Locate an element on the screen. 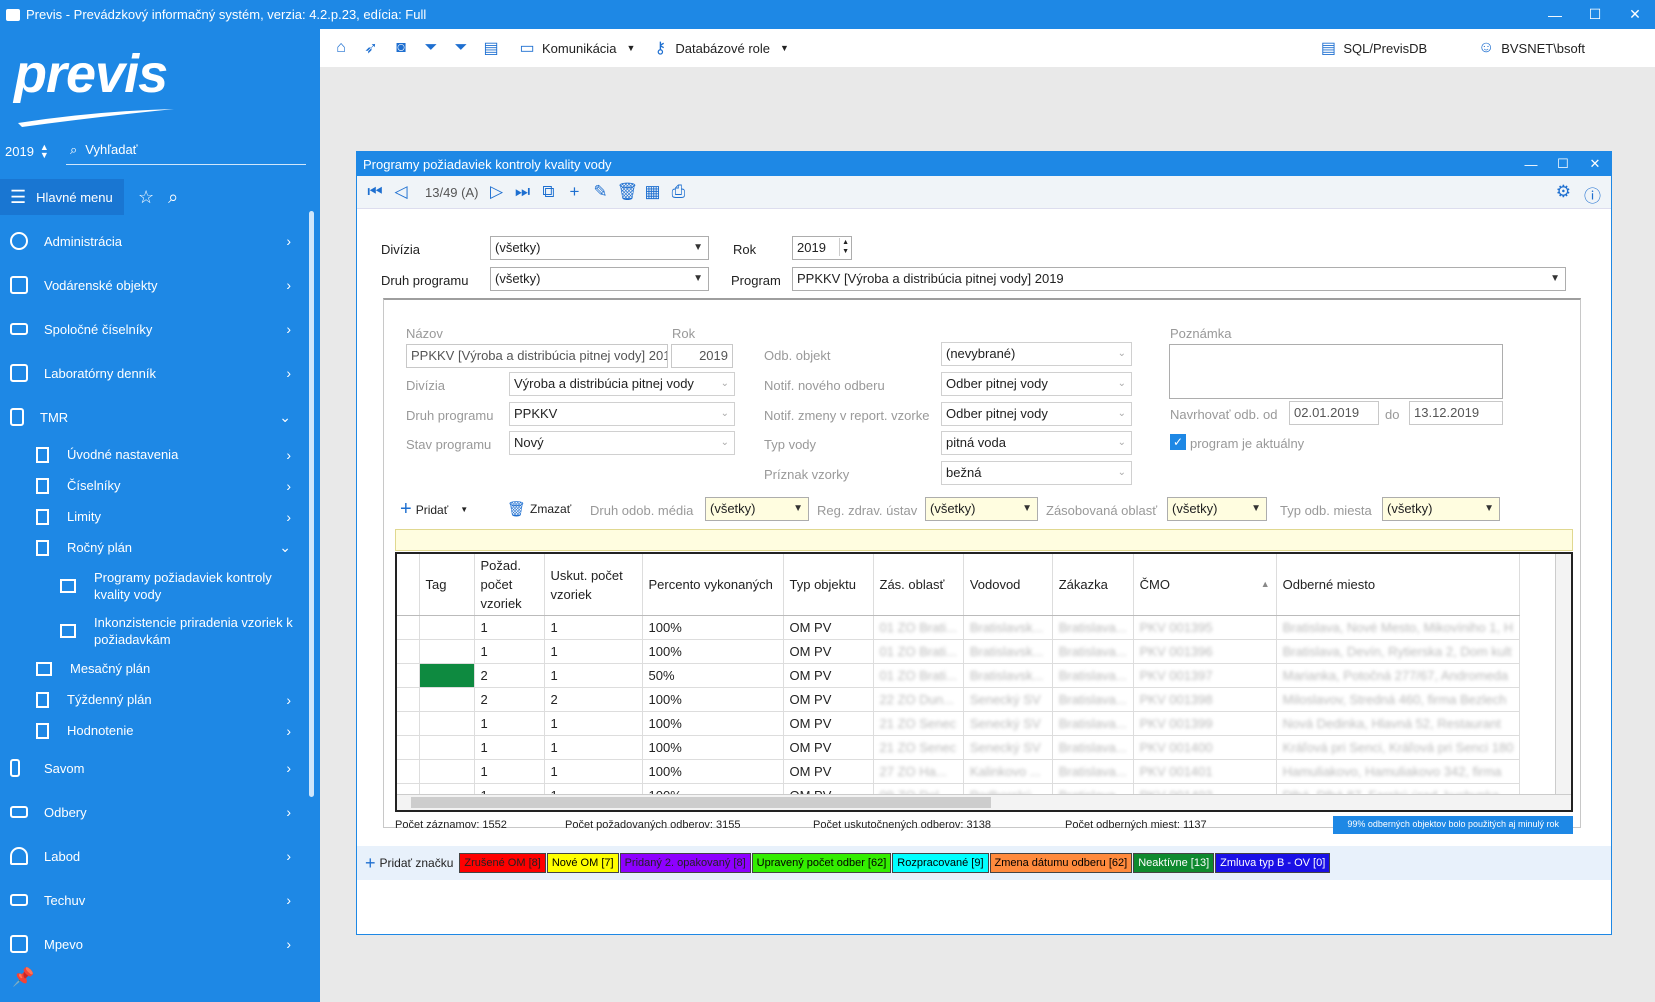 This screenshot has height=1002, width=1655. col-header-tag: Tag is located at coordinates (447, 585).